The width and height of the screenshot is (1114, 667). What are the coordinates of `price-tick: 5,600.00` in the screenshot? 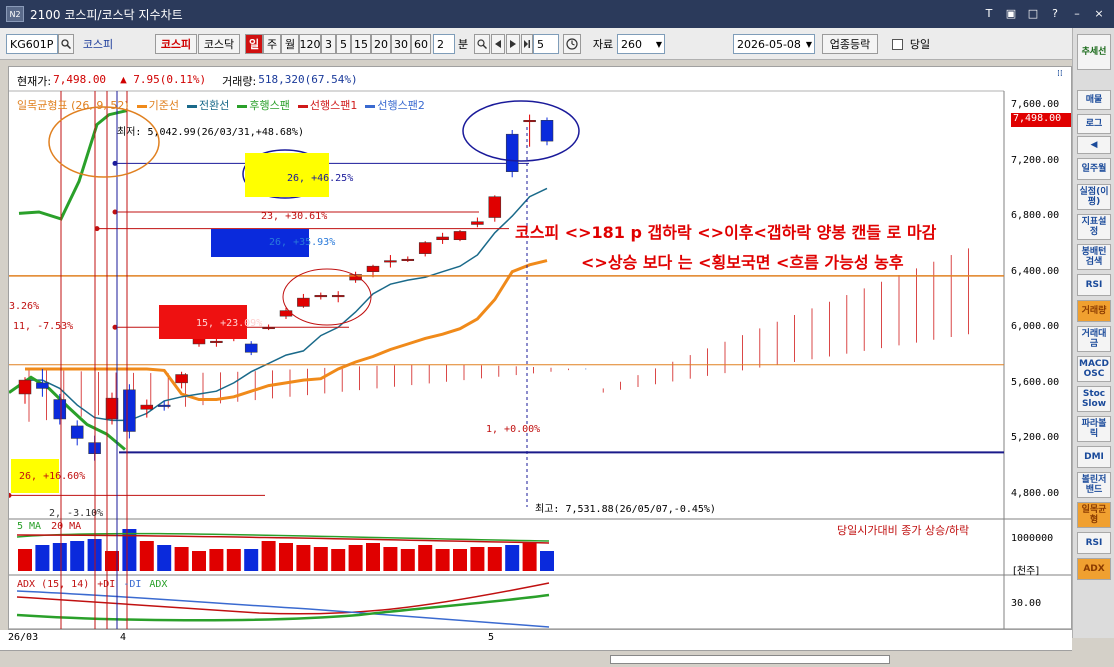 It's located at (1035, 382).